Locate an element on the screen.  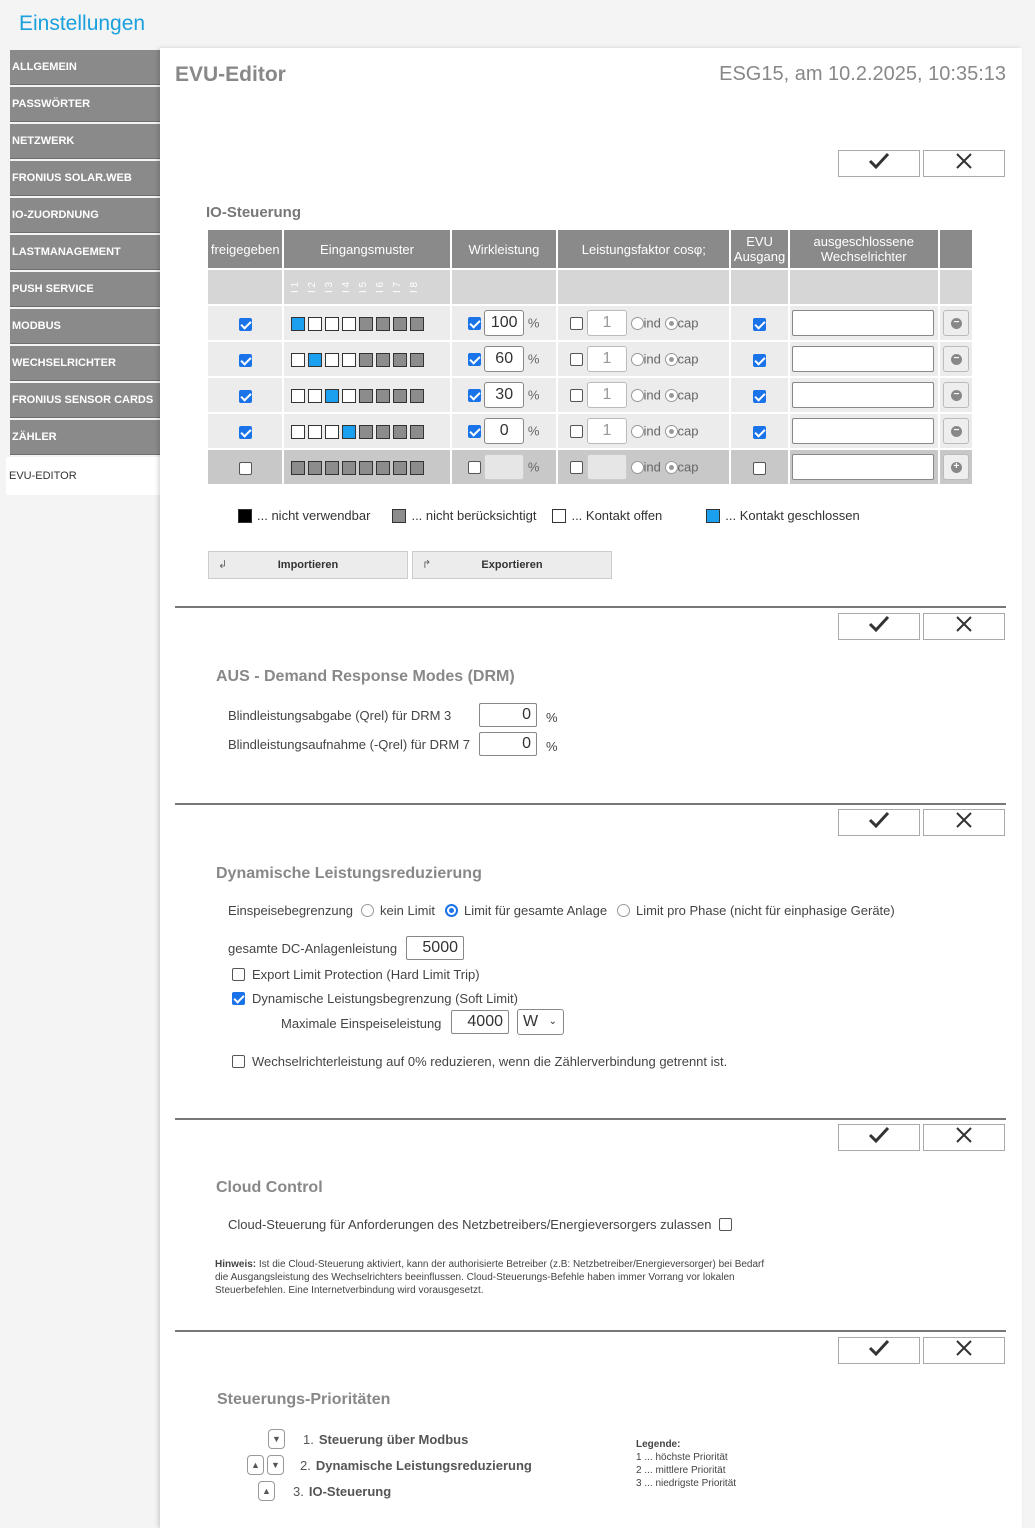
io-confirm-button is located at coordinates (879, 163).